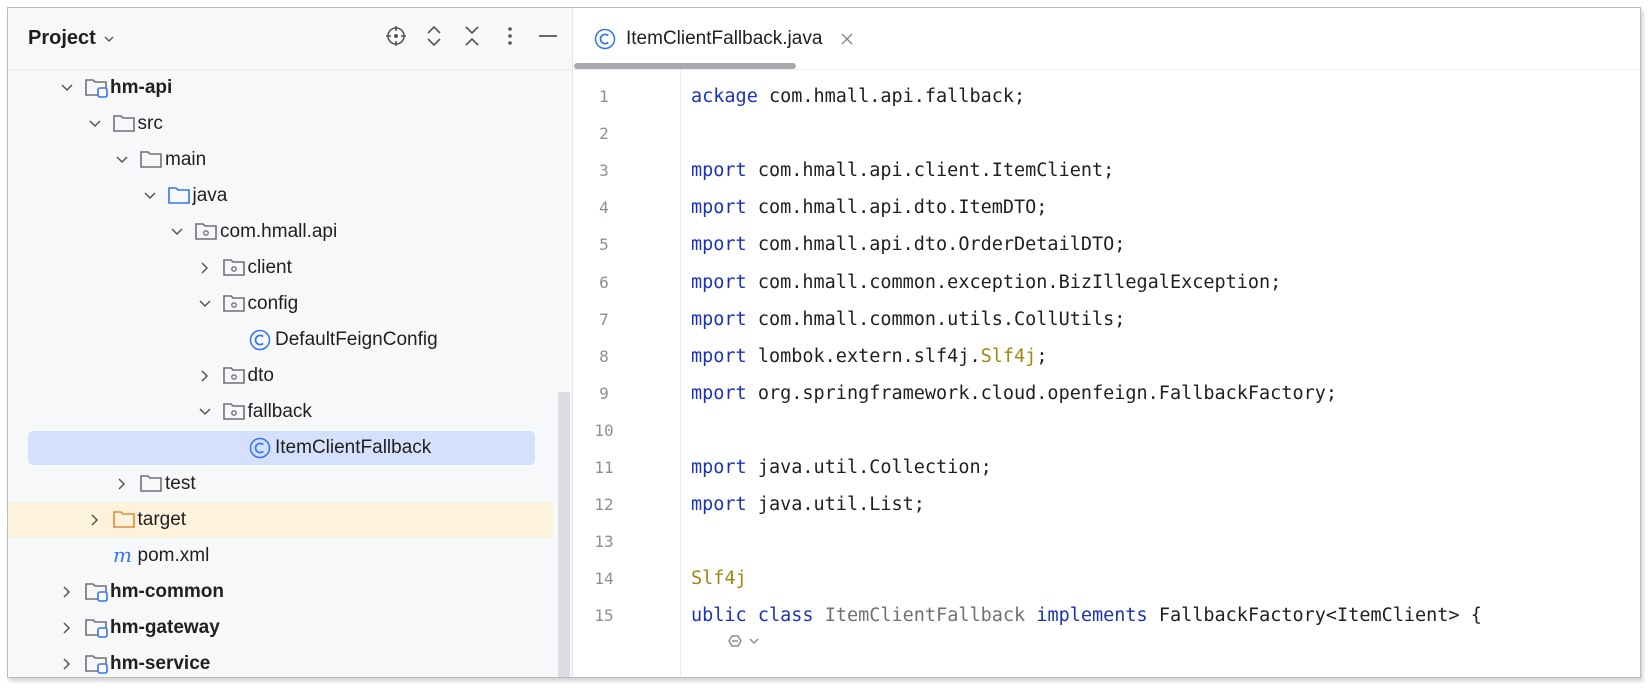 The height and width of the screenshot is (690, 1648). What do you see at coordinates (280, 196) in the screenshot?
I see `tree-item: java` at bounding box center [280, 196].